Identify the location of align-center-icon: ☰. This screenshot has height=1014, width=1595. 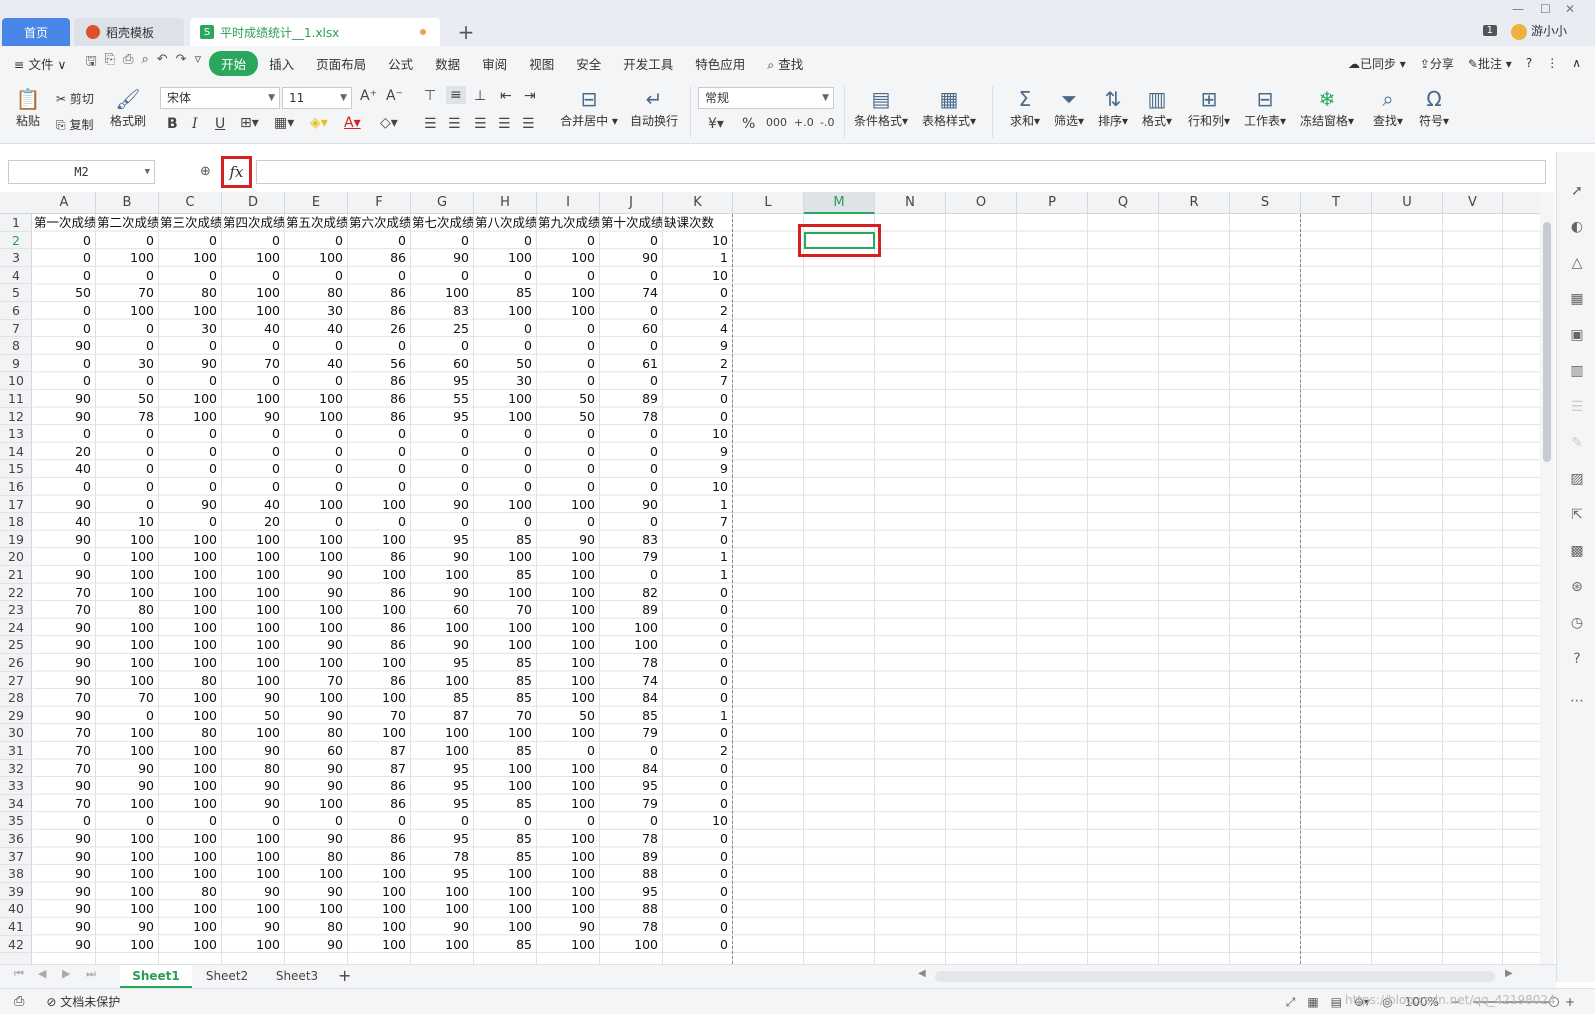
(454, 124).